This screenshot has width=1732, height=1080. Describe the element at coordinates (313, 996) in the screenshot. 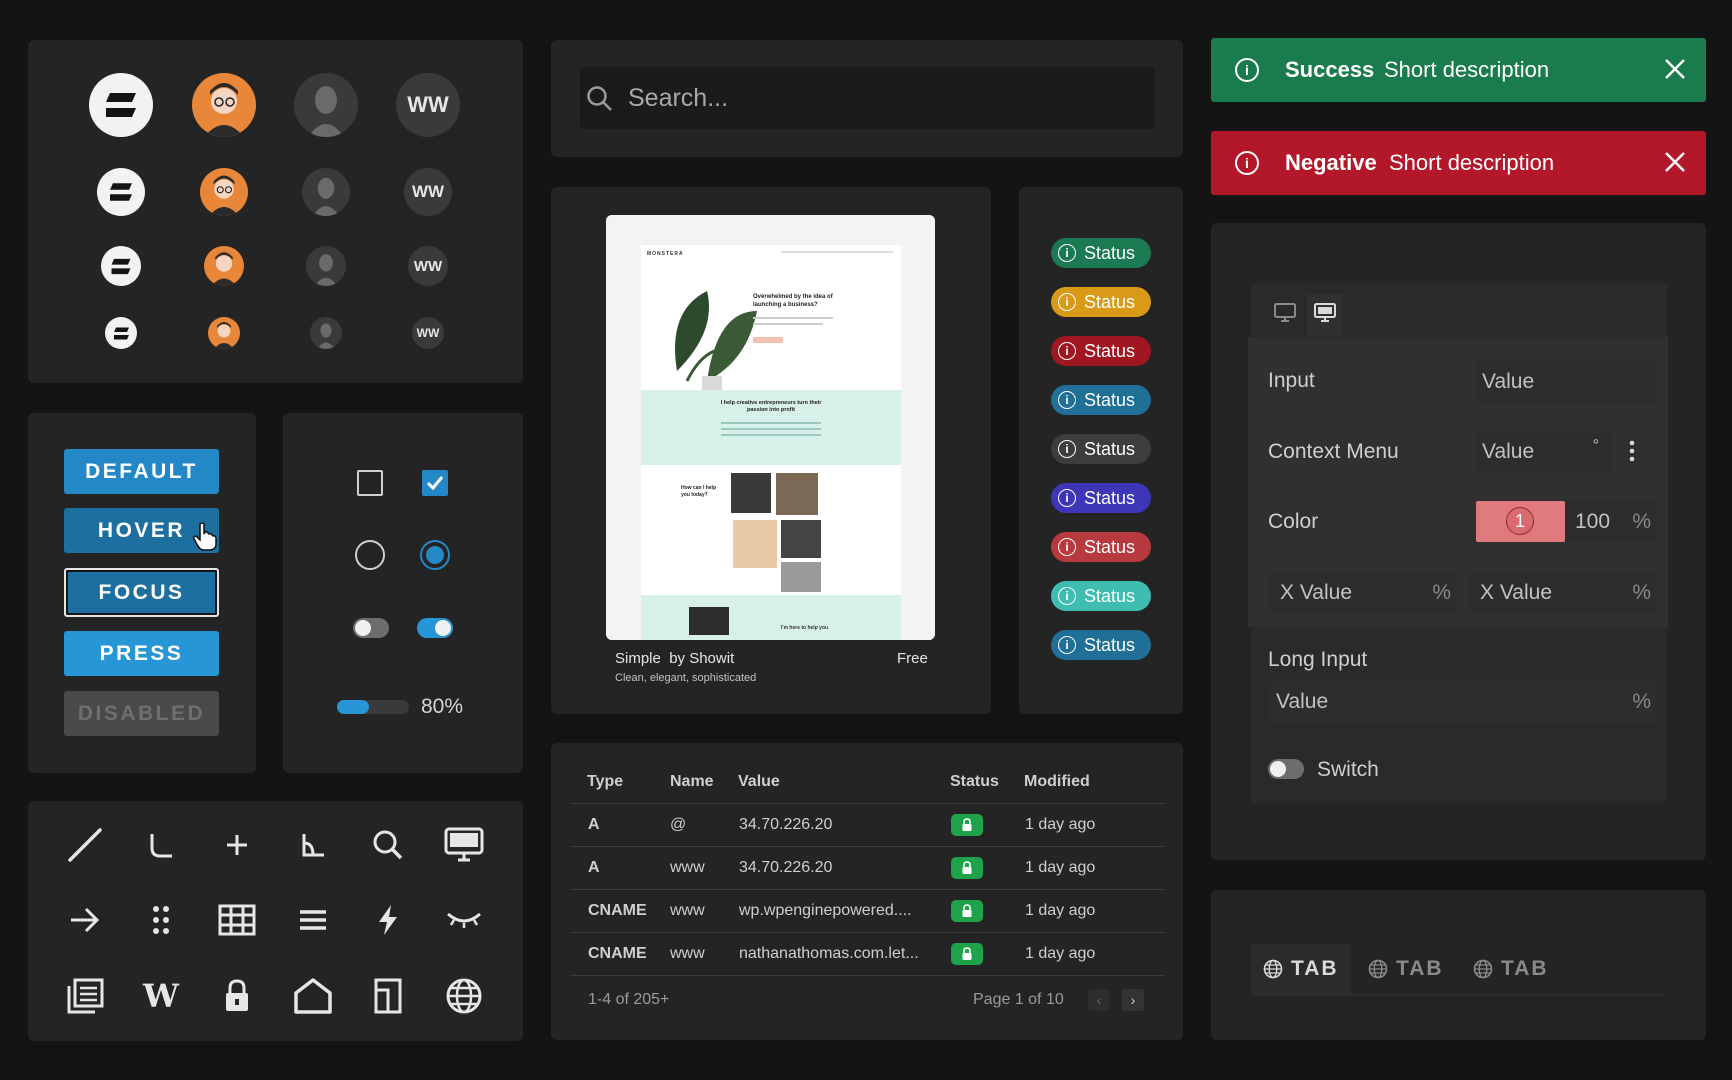

I see `home-icon` at that location.